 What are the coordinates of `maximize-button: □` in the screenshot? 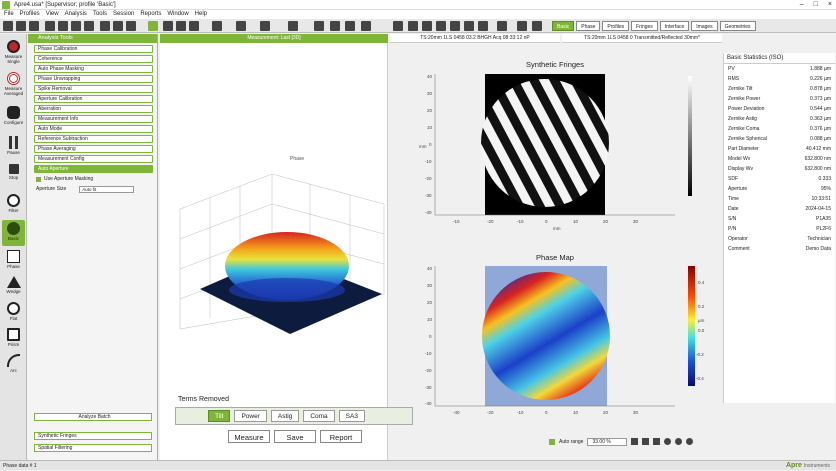 It's located at (816, 5).